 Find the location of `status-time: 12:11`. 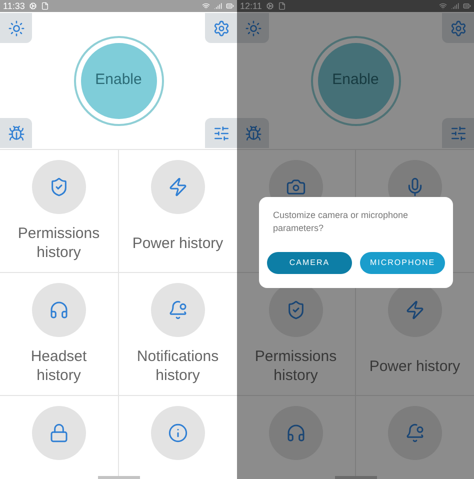

status-time: 12:11 is located at coordinates (251, 6).